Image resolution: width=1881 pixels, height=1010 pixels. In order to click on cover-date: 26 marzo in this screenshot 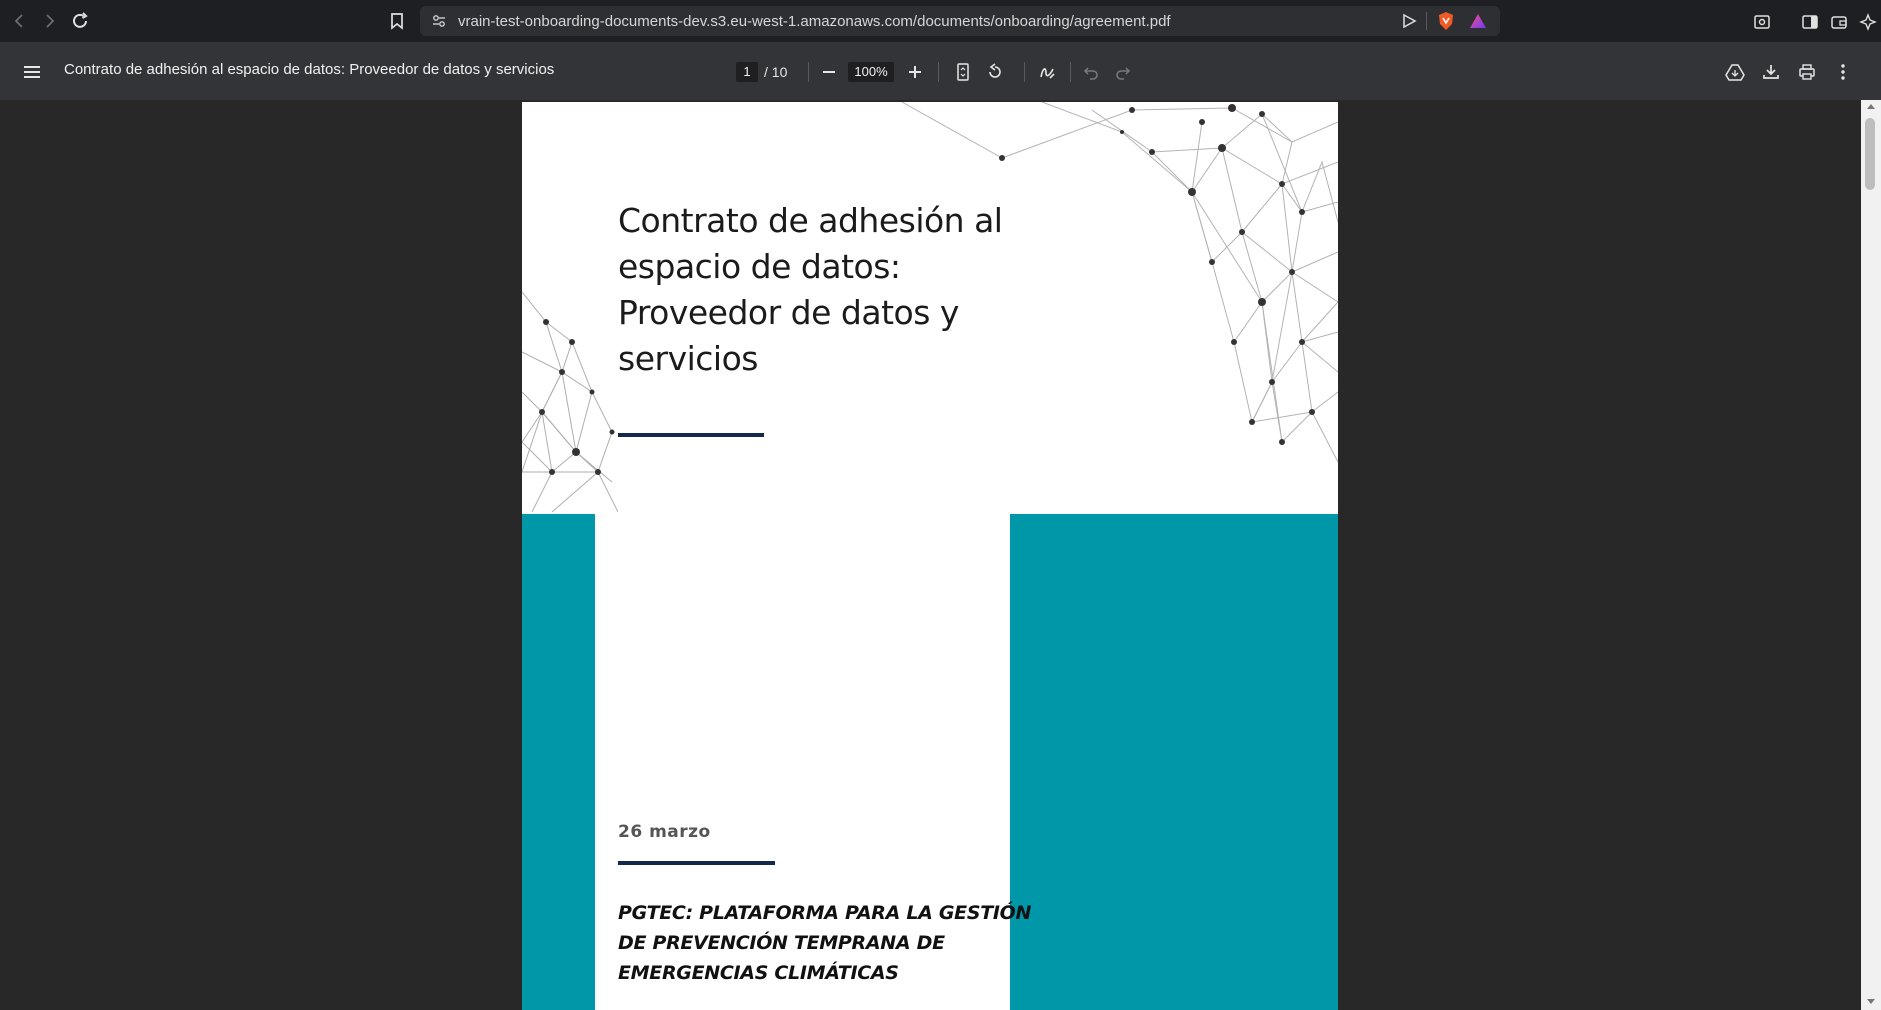, I will do `click(664, 832)`.